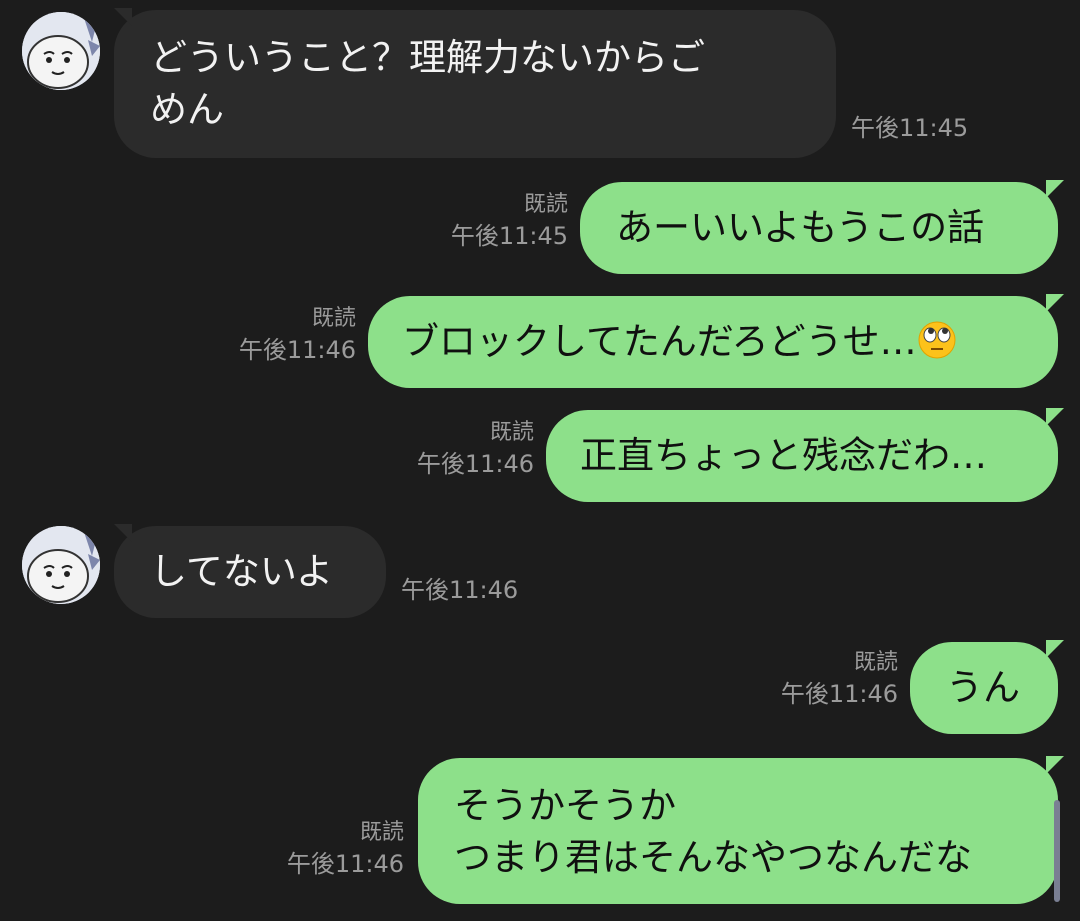  What do you see at coordinates (475, 84) in the screenshot?
I see `message-bubble-incoming: どういうこと？理解力ないからご めん` at bounding box center [475, 84].